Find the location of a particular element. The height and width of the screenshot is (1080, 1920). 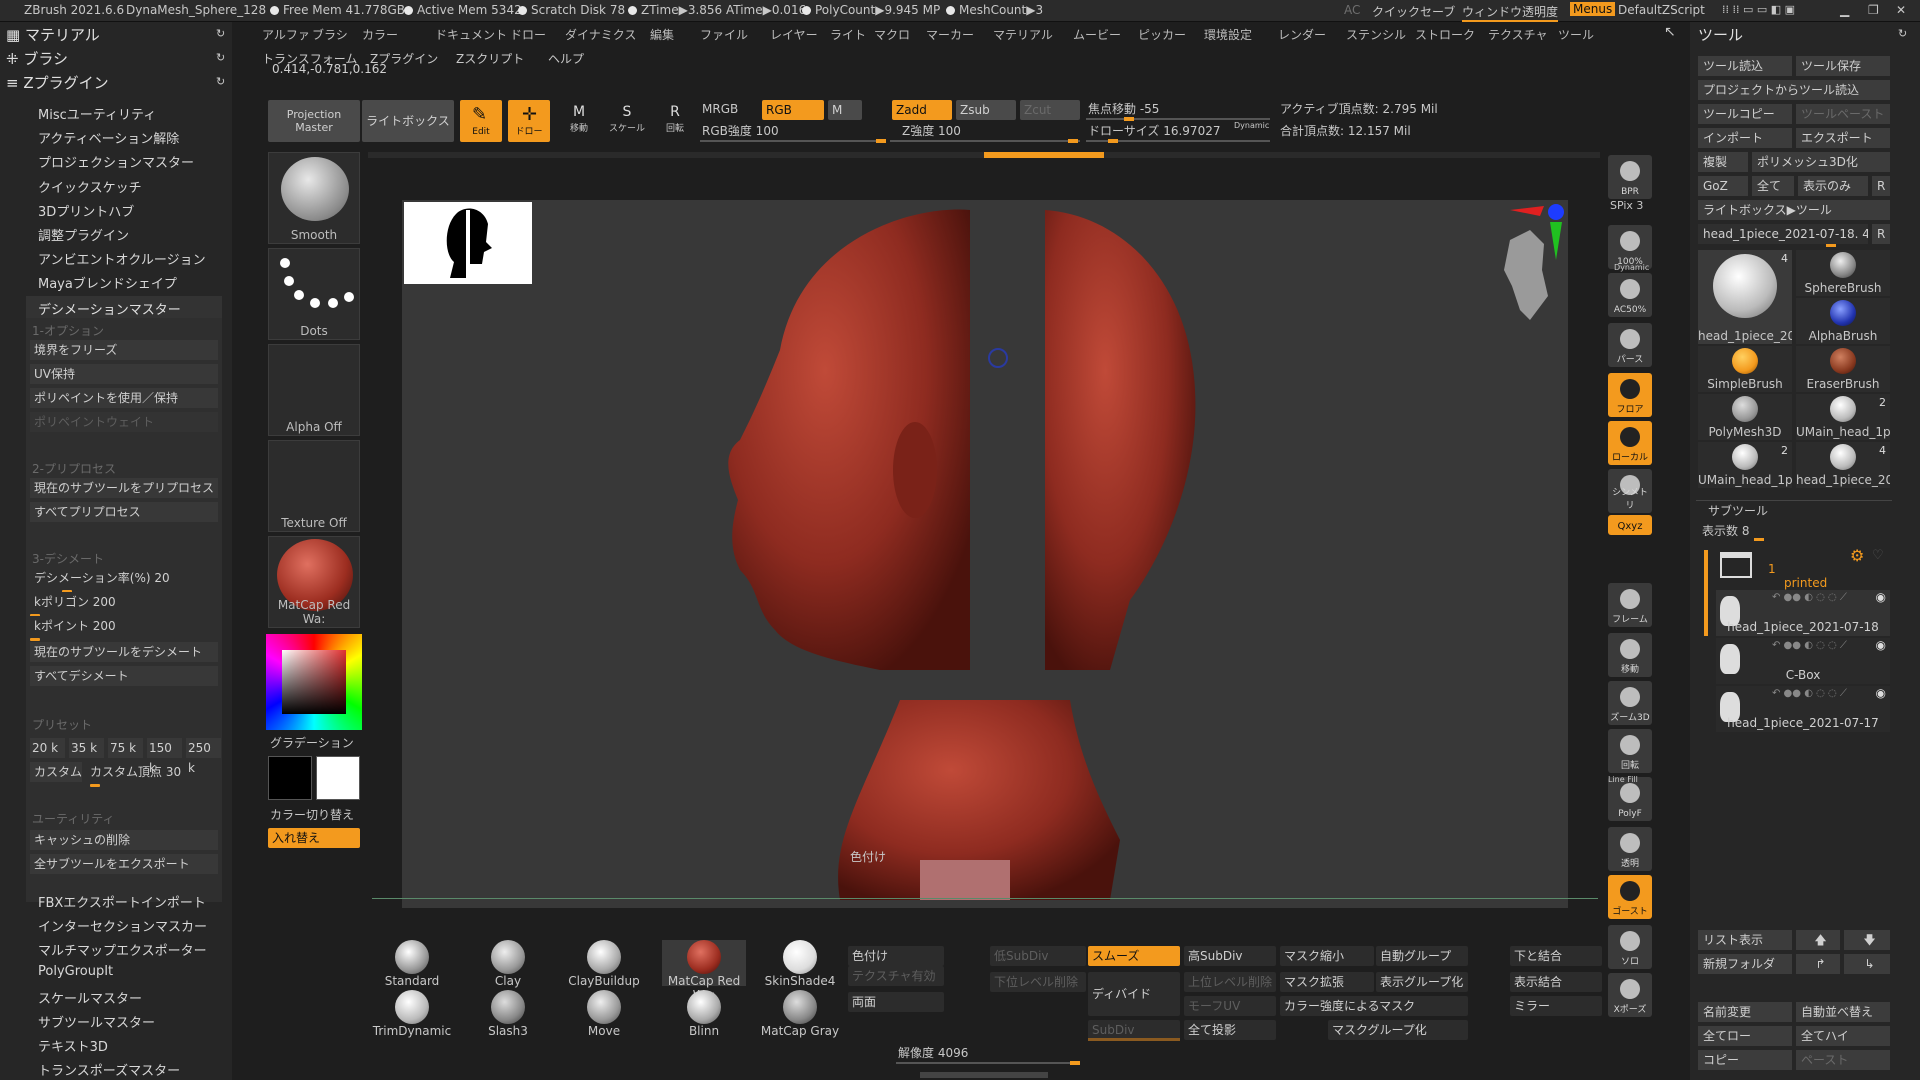

lightbox-tools-button: ライトボックス▶ツール is located at coordinates (1794, 210).